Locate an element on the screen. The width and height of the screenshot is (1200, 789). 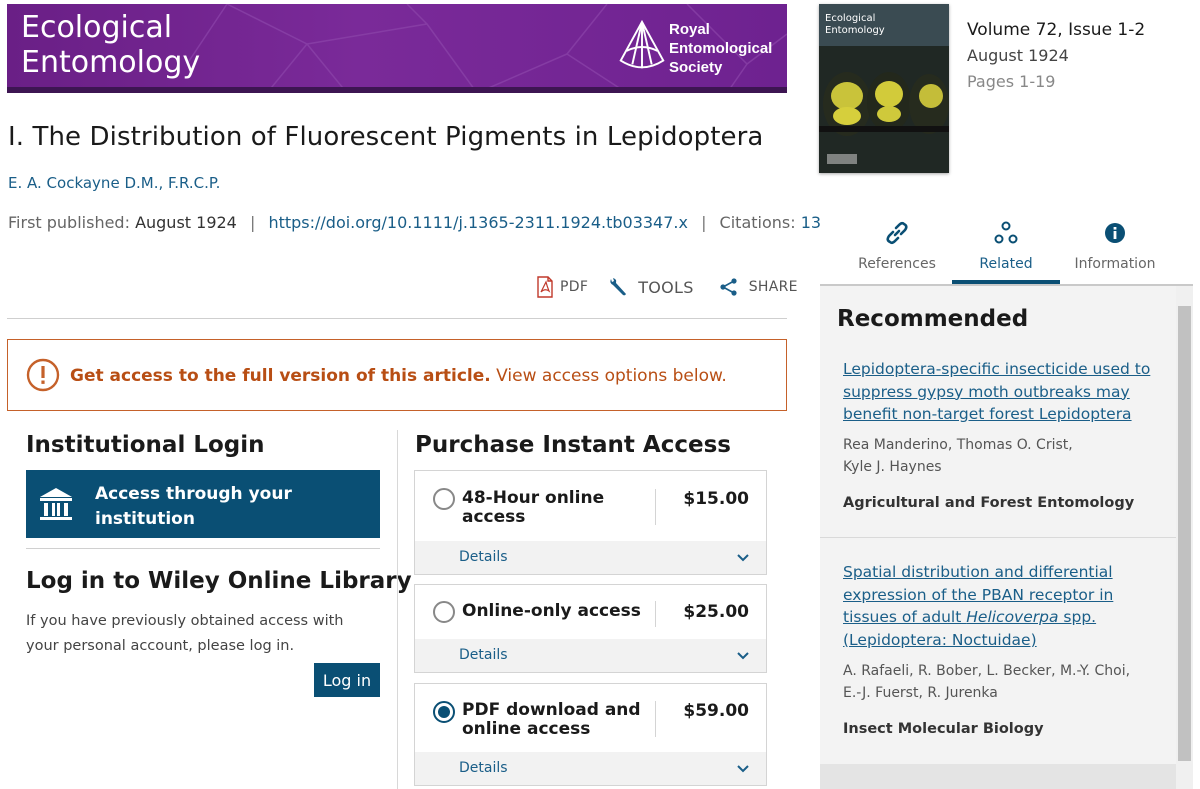
title-italic-part: Helicoverpa is located at coordinates (1012, 617).